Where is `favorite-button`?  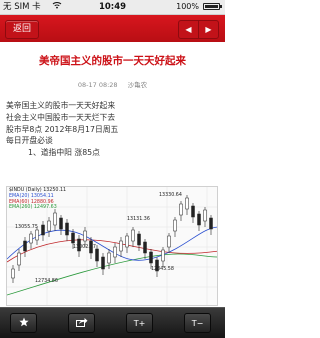
favorite-button is located at coordinates (23, 323).